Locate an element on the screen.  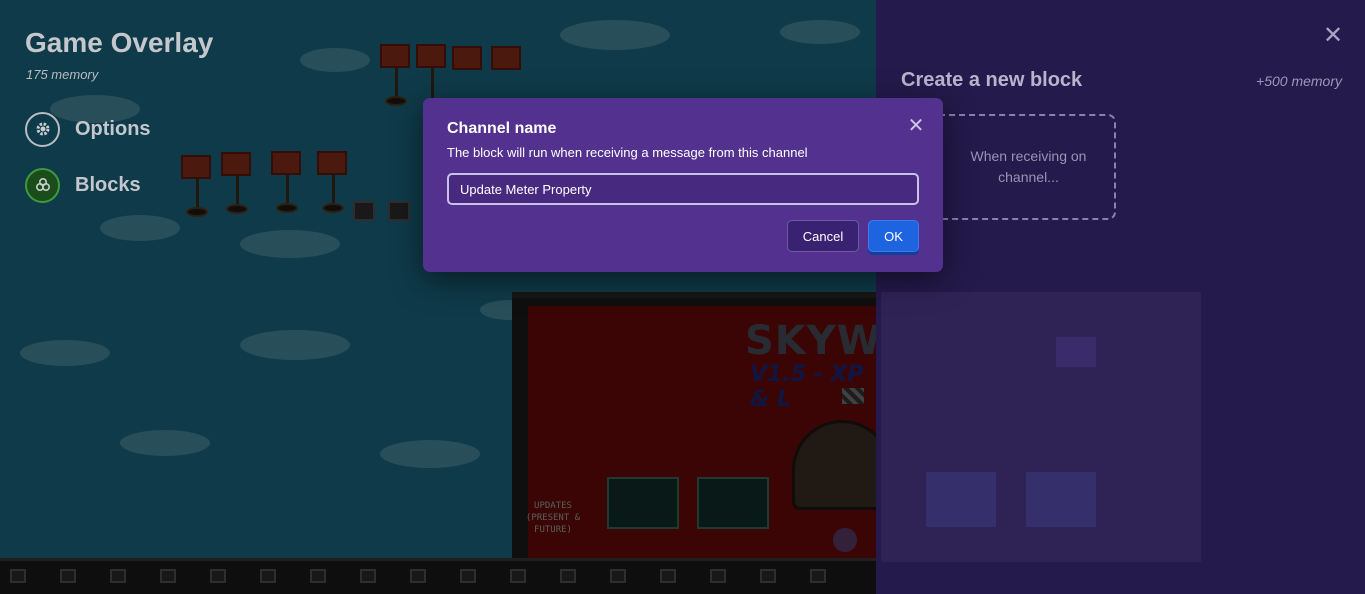
sidebar-item-blocks: Blocks is located at coordinates (83, 185).